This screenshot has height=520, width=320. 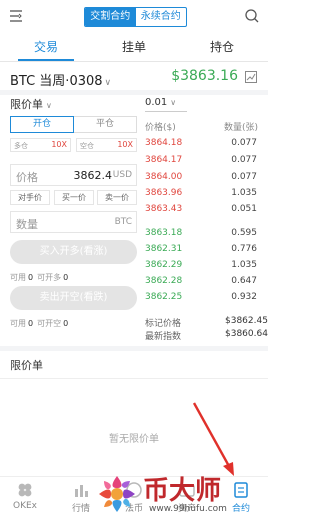 I want to click on bid-row: 3862.29 1.035, so click(x=201, y=266).